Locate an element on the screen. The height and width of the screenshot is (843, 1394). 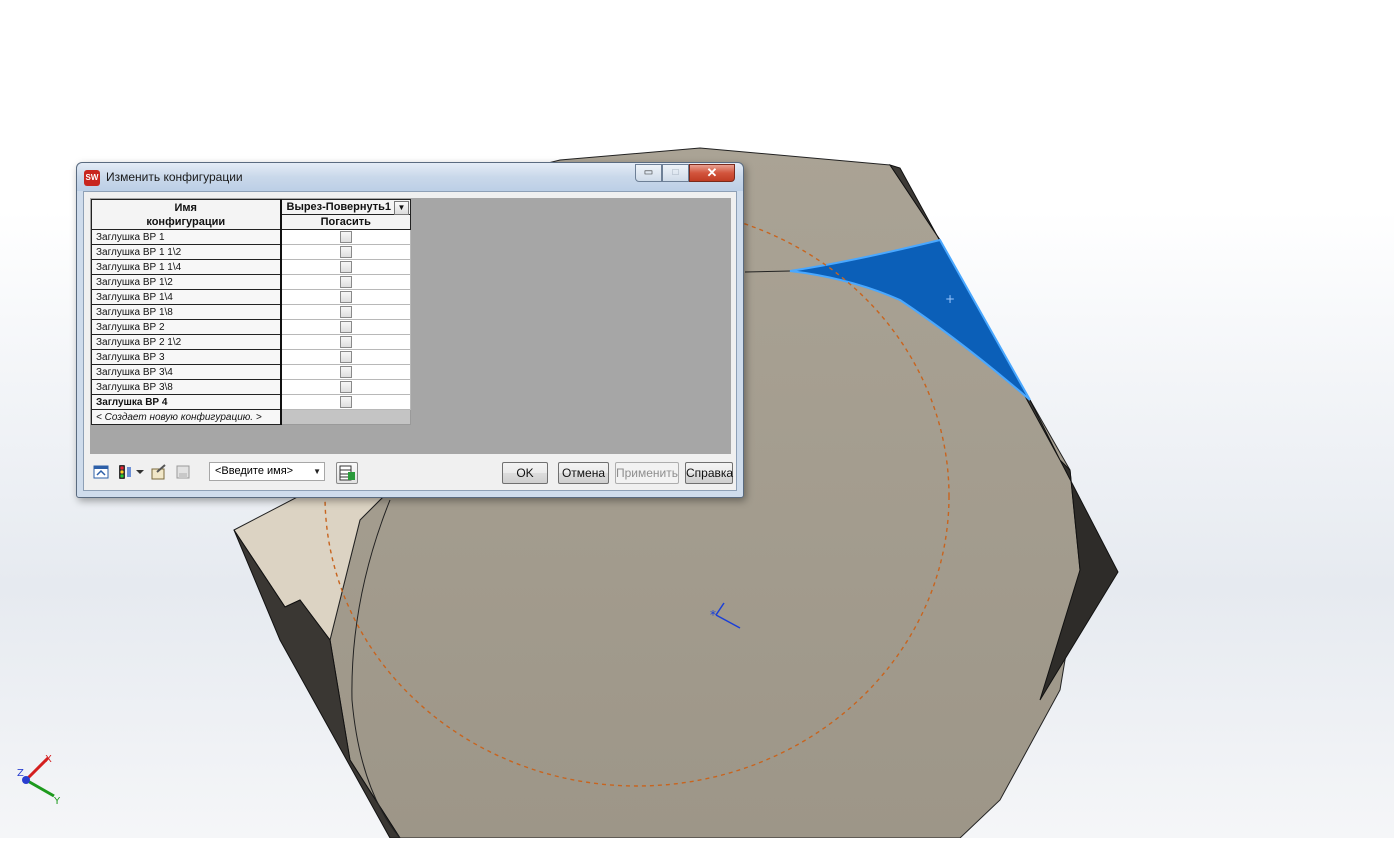
table-row: Заглушка ВР 4 is located at coordinates (251, 402).